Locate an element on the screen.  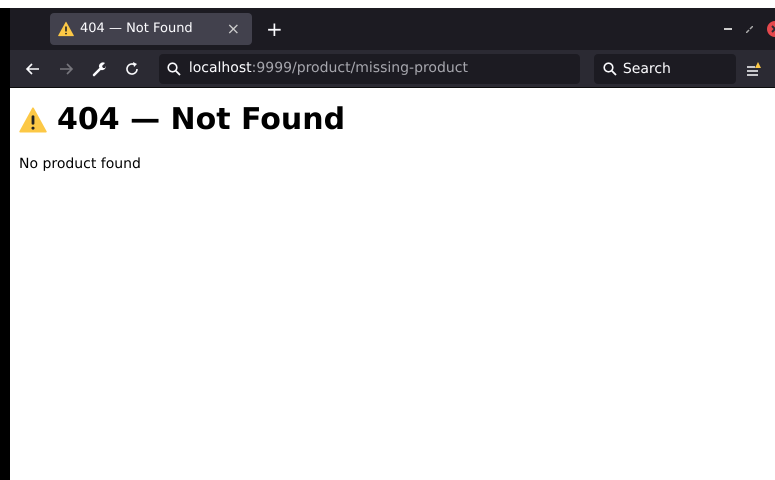
search-field: Search is located at coordinates (665, 69).